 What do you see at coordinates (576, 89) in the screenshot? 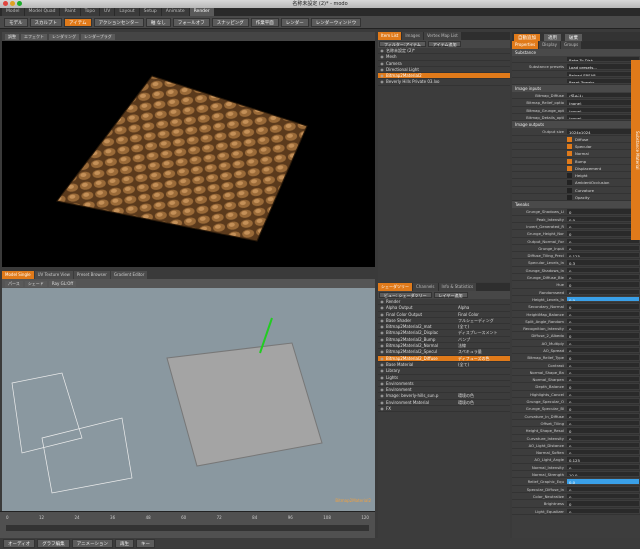
I see `image-inputs-section: Image inputs` at bounding box center [576, 89].